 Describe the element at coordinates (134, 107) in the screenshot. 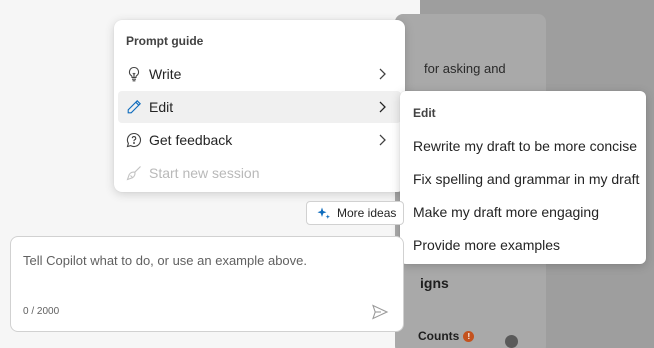

I see `pencil-icon` at that location.